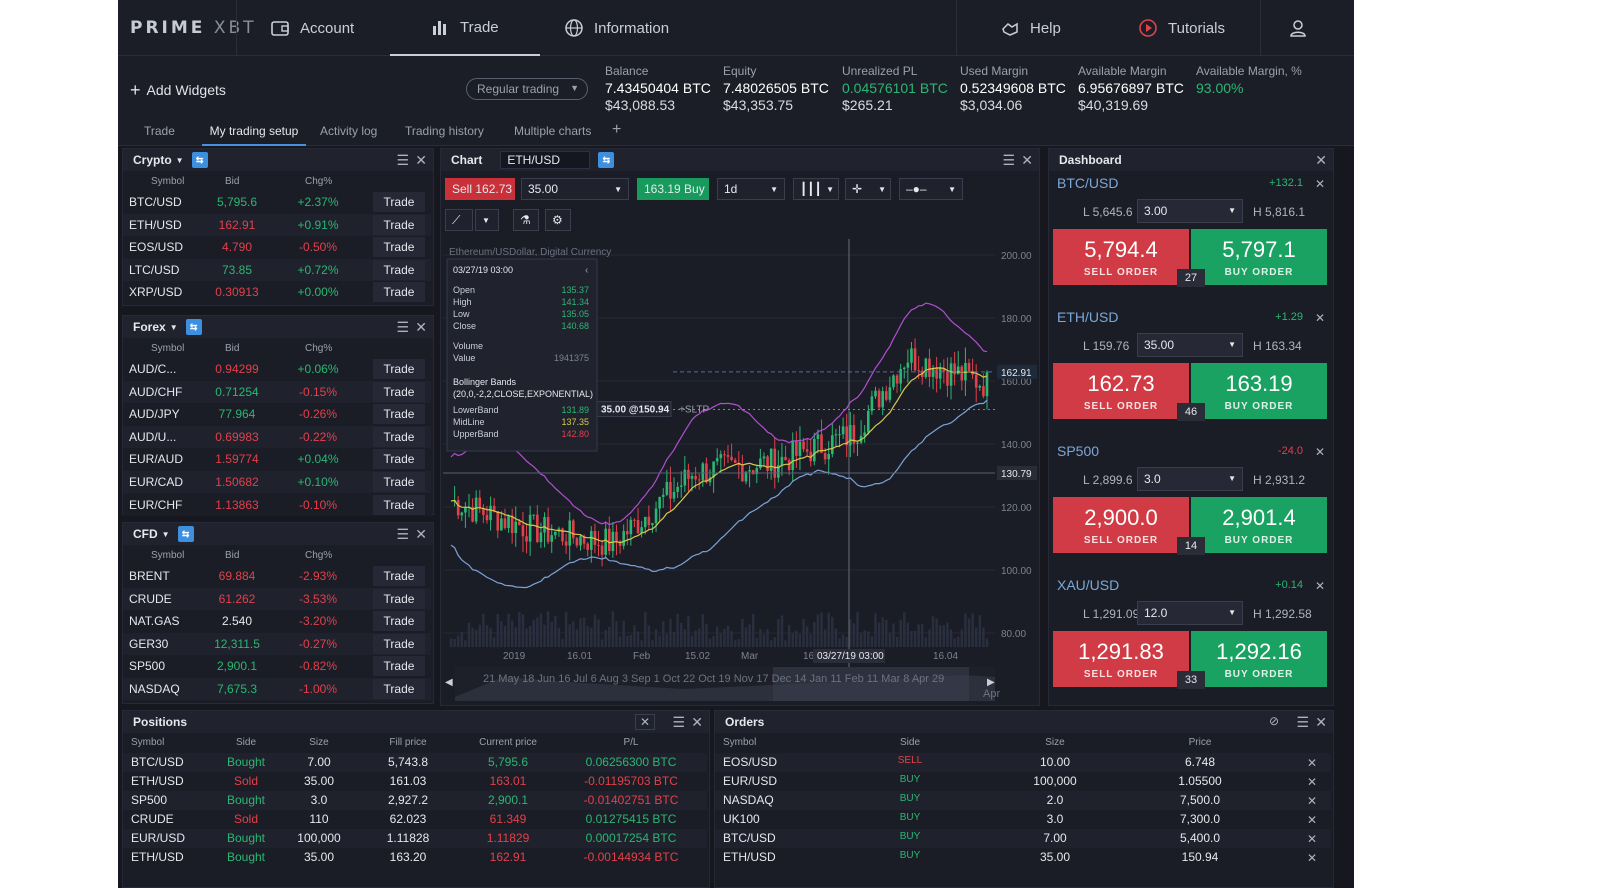 The width and height of the screenshot is (1600, 888). What do you see at coordinates (694, 410) in the screenshot?
I see `sltp-button: +SLTP` at bounding box center [694, 410].